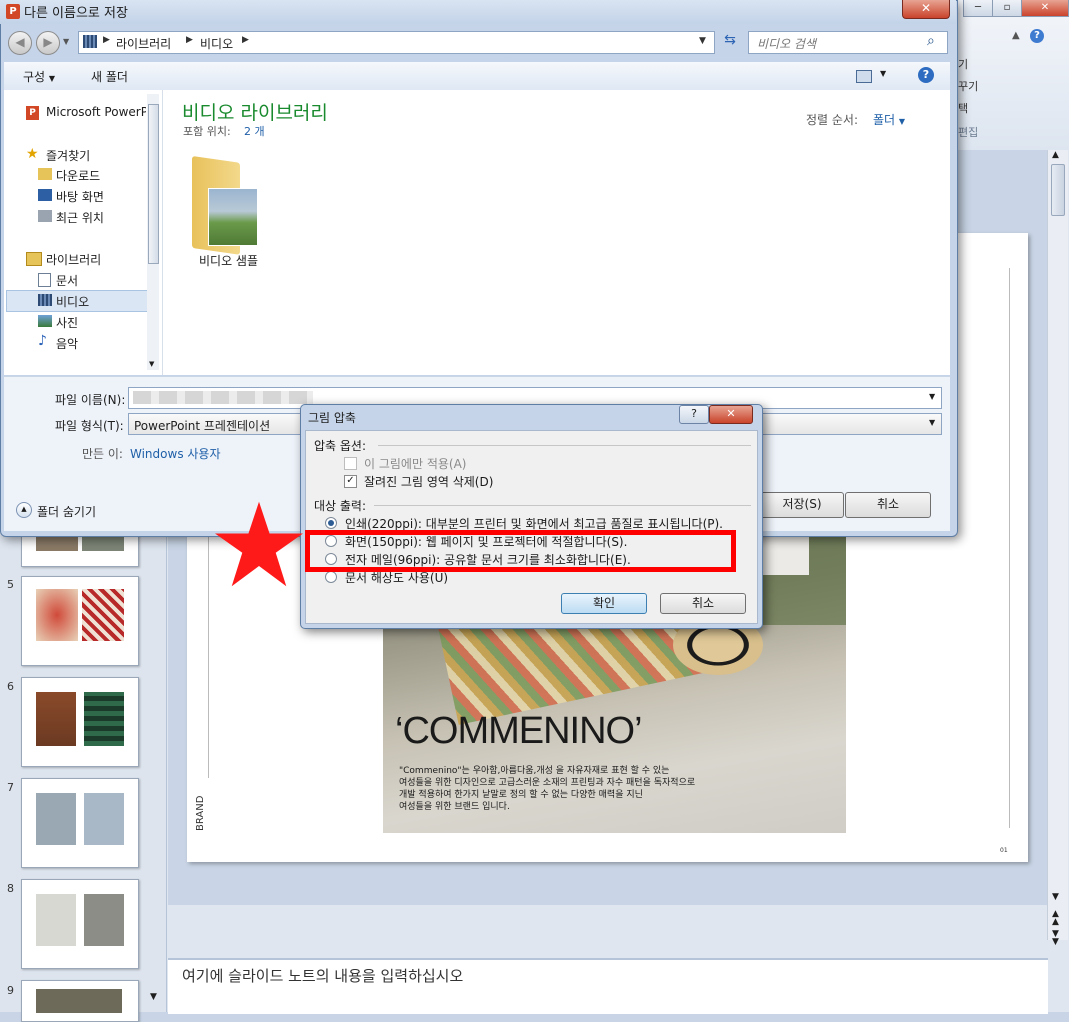 This screenshot has height=1022, width=1069. I want to click on compress-title: 그림 압축, so click(332, 418).